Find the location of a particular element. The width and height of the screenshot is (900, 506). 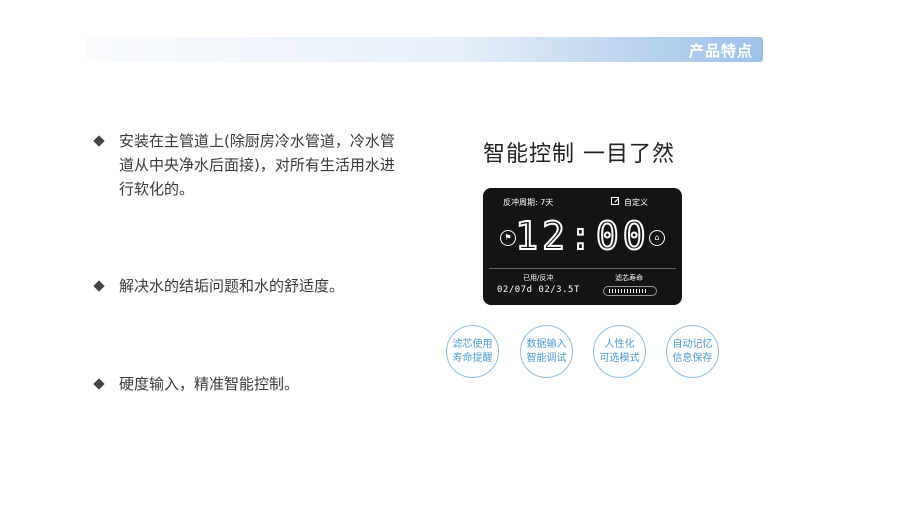

badge-auto-memory: 自动记忆 信息保存 is located at coordinates (692, 351).